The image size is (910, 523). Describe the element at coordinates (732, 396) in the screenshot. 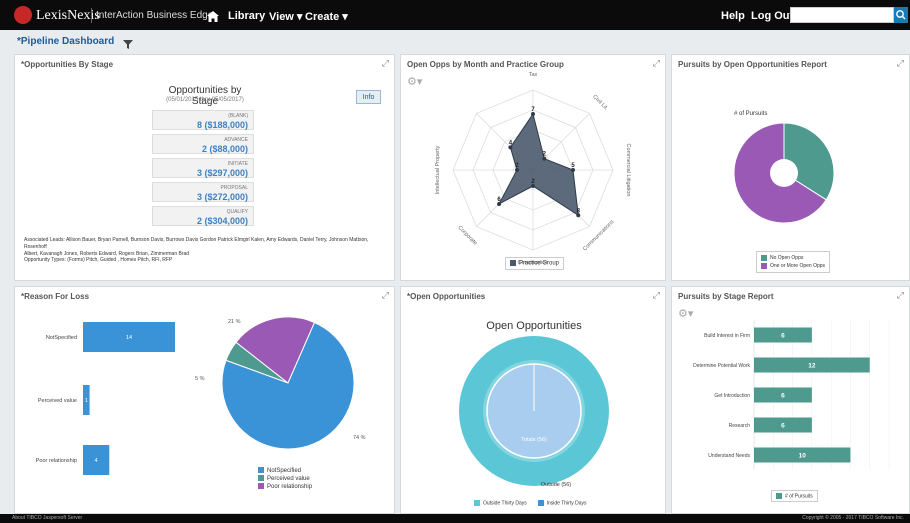

I see `stage-bar-category-label: Get Introduction` at that location.